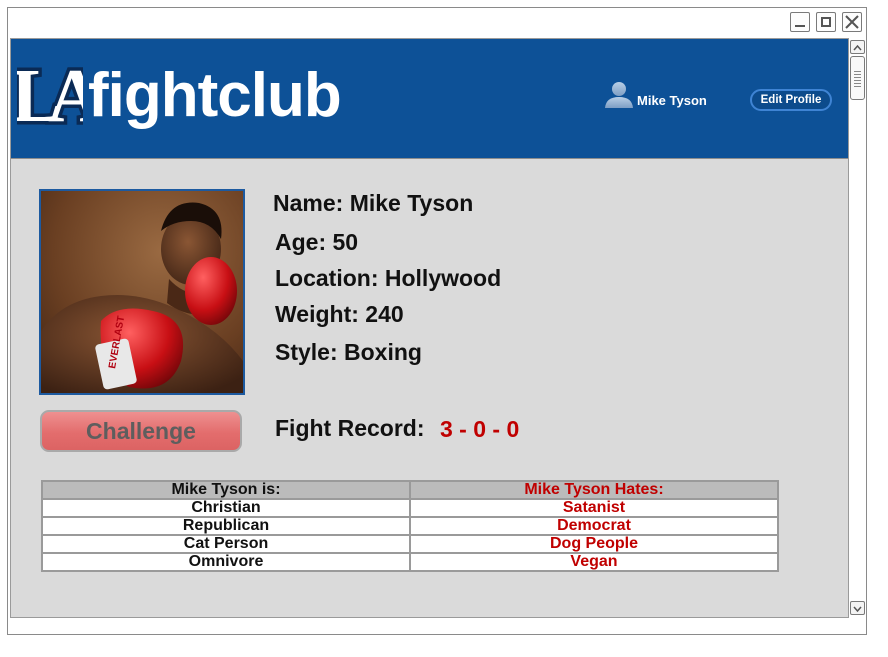  I want to click on la-logo: LA, so click(50, 96).